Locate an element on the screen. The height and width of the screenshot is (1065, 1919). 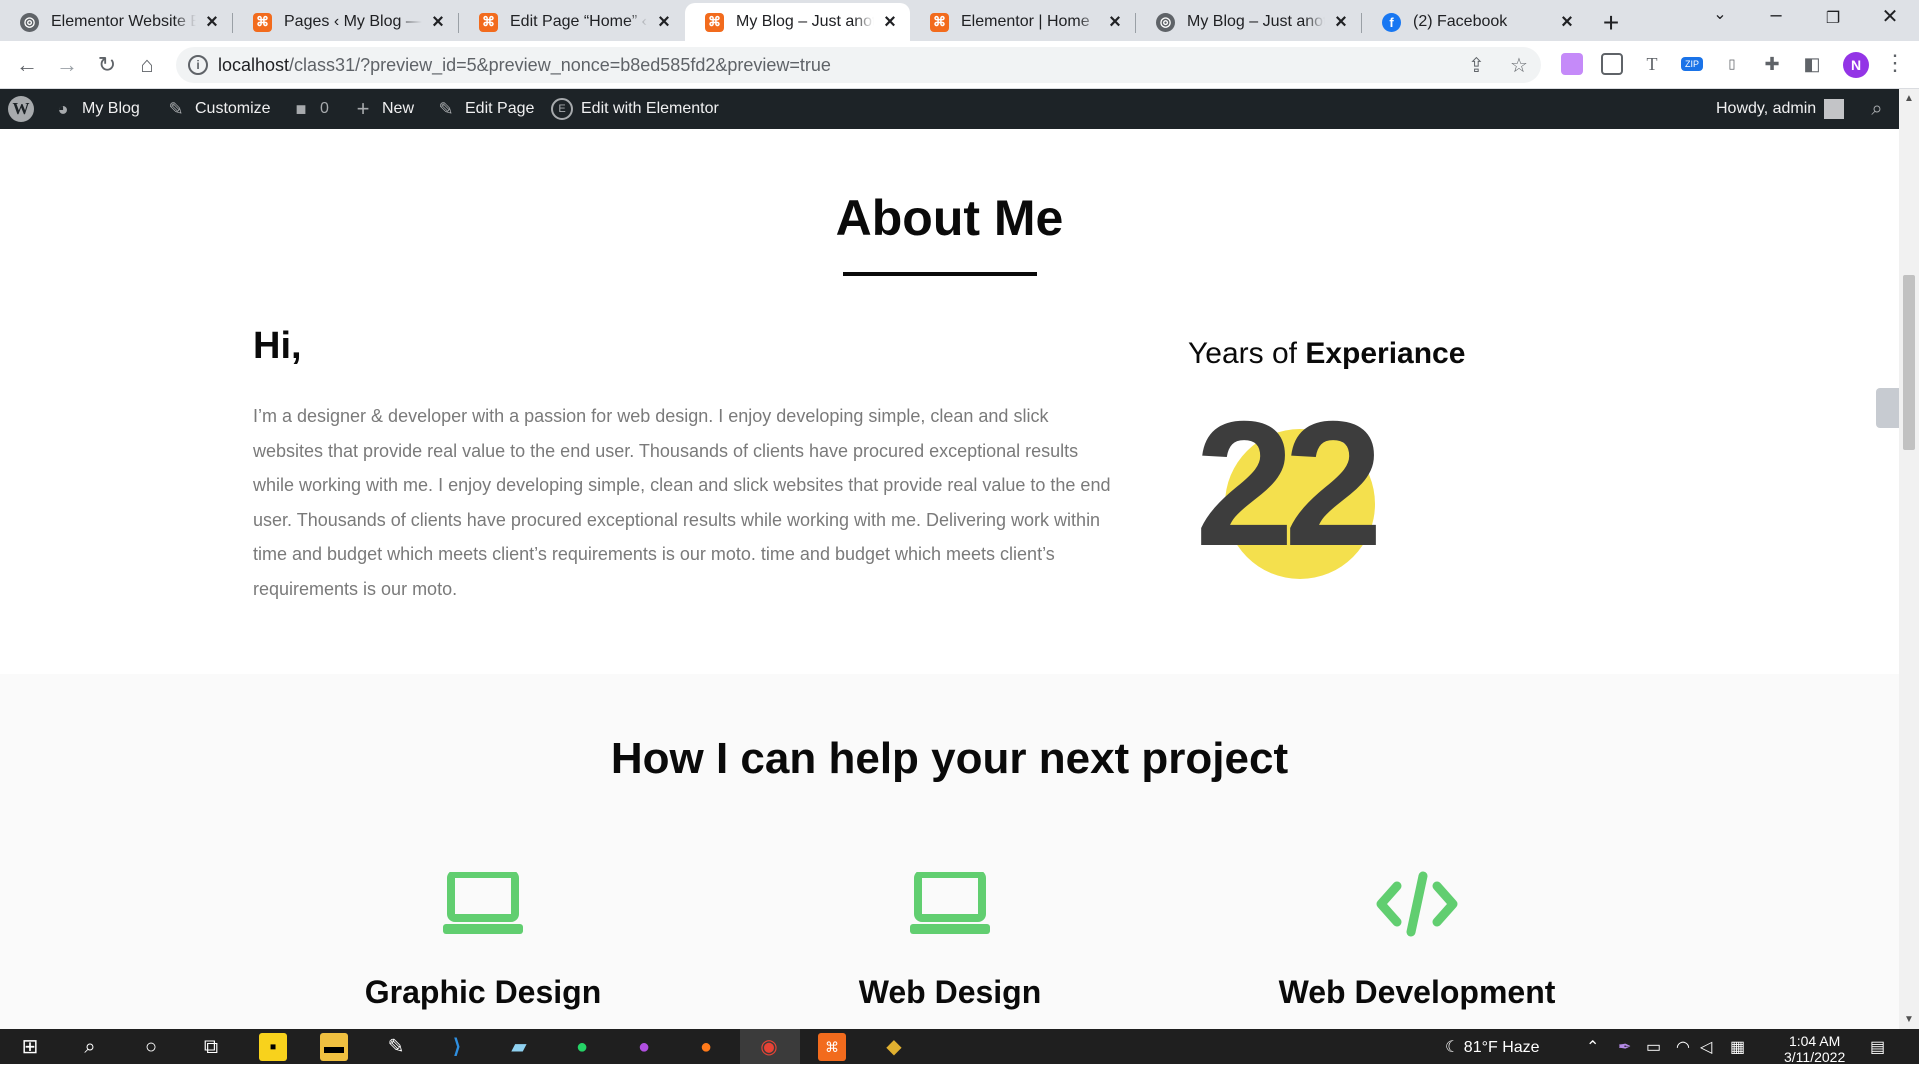
firefox-icon: ● is located at coordinates (706, 1047).